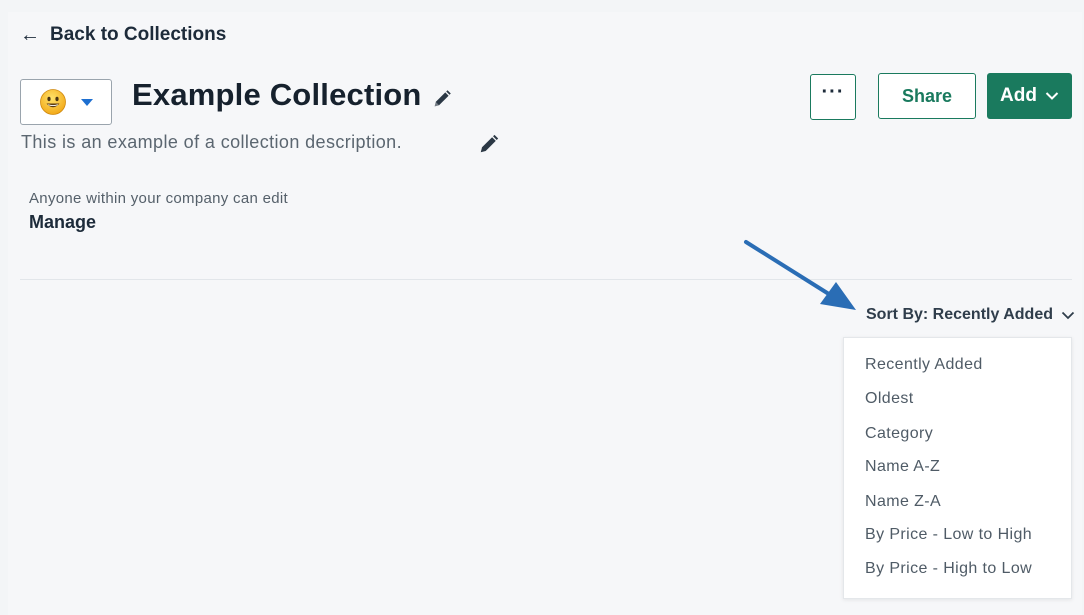 The width and height of the screenshot is (1084, 615). What do you see at coordinates (489, 144) in the screenshot?
I see `edit-description-pencil-icon` at bounding box center [489, 144].